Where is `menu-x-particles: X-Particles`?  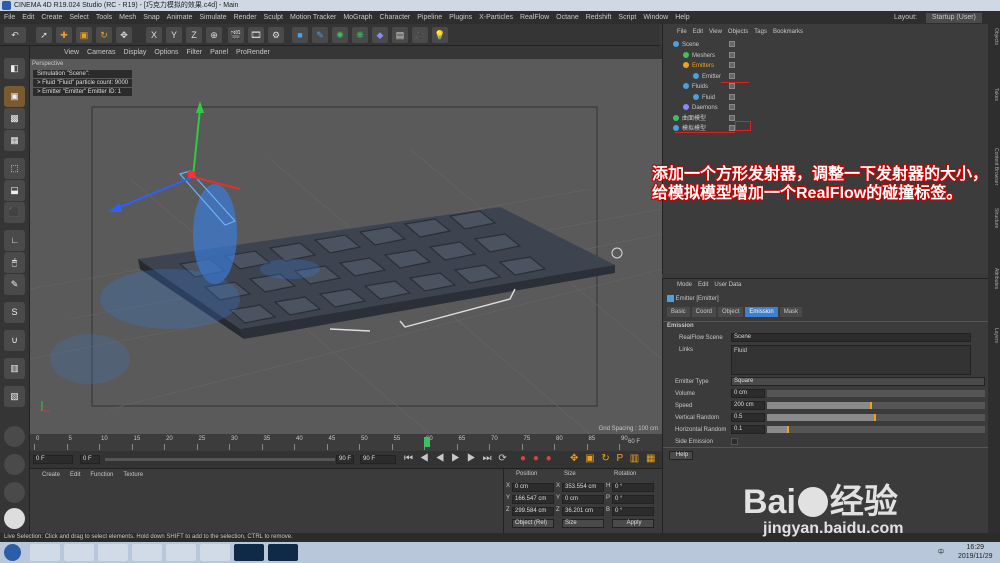
menu-x-particles: X-Particles is located at coordinates (496, 17).